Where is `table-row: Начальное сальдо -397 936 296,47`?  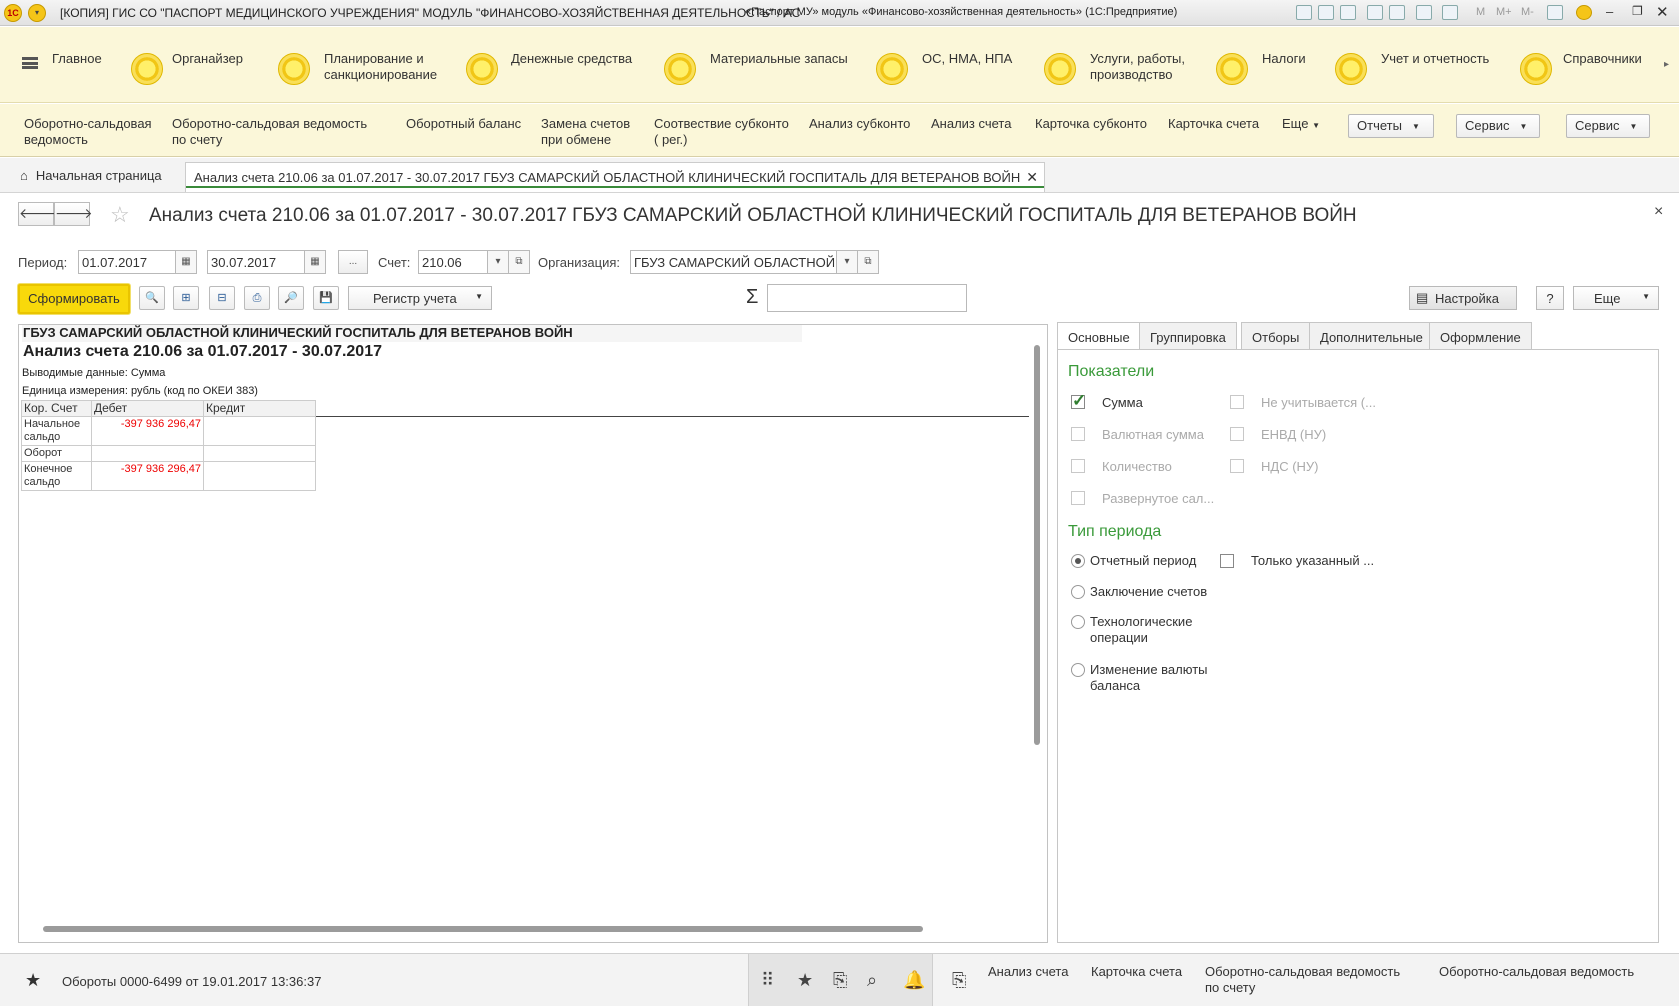
table-row: Начальное сальдо -397 936 296,47 is located at coordinates (168, 431).